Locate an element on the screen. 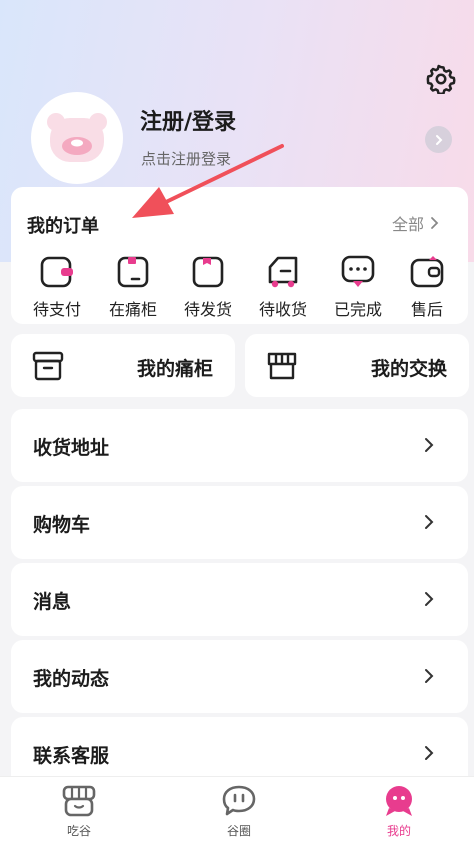  order-after-sales: 售后 is located at coordinates (427, 287).